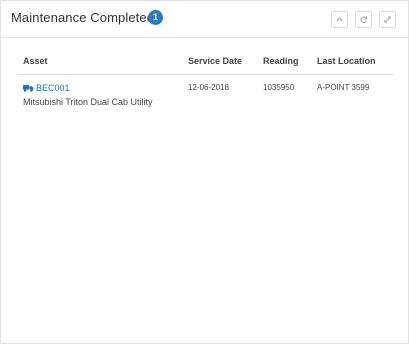 The image size is (409, 344). I want to click on refresh-button, so click(363, 19).